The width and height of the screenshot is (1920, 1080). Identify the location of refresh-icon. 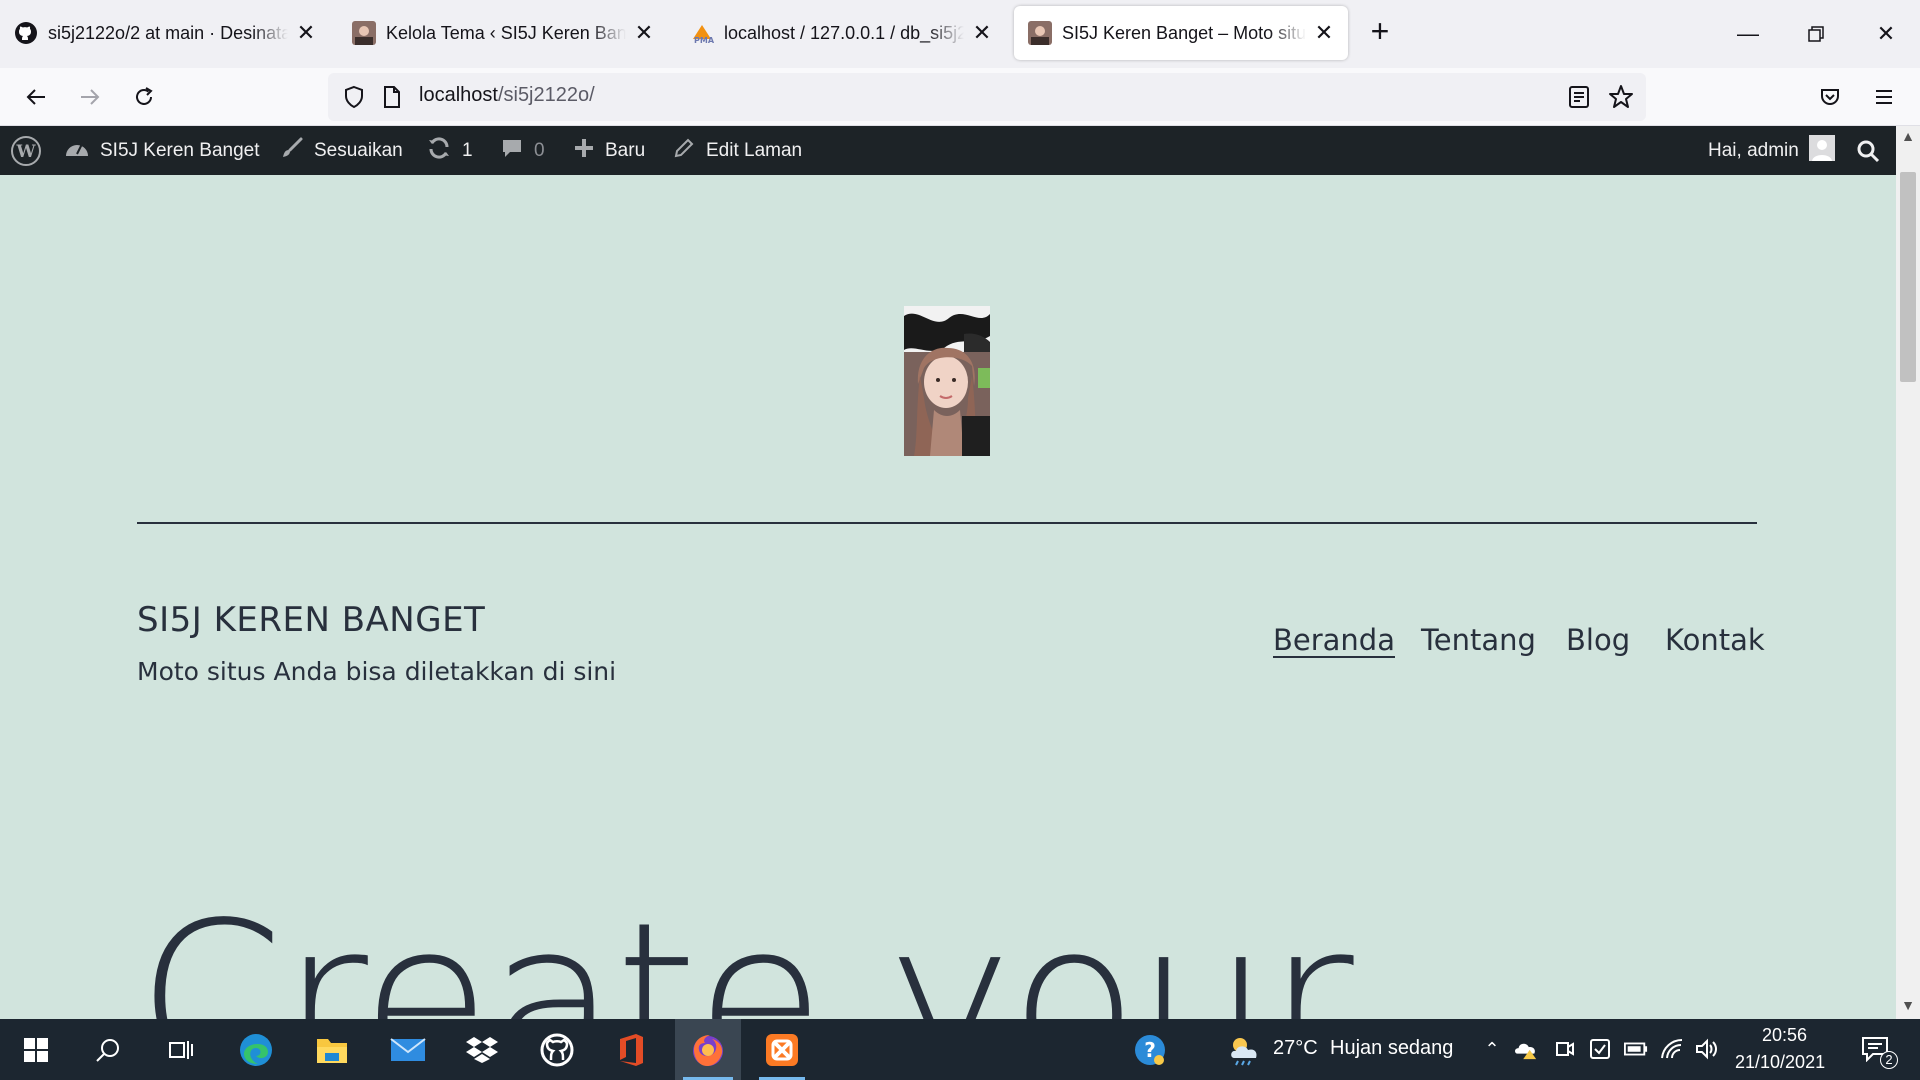
(439, 151).